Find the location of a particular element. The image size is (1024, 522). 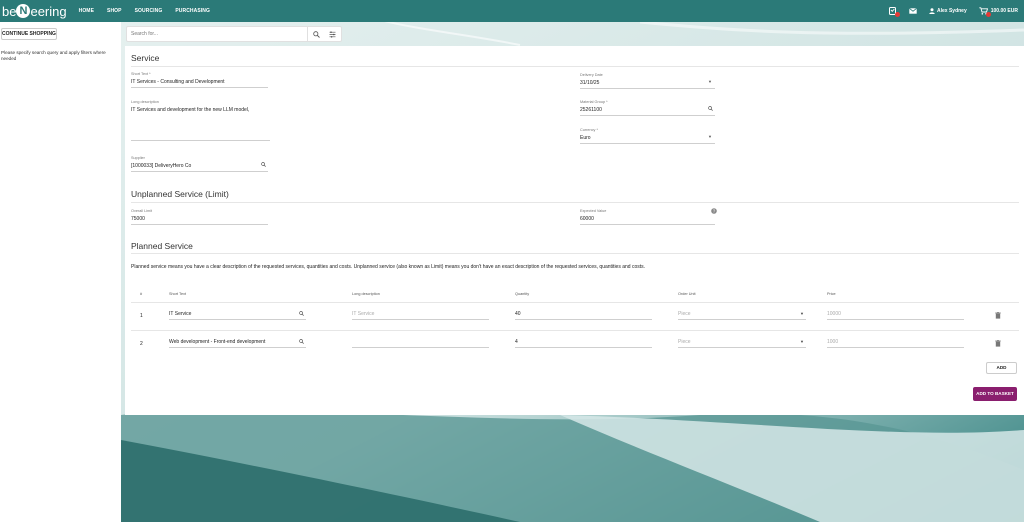

currency-field: Currency * Euro ▼ is located at coordinates (647, 136).